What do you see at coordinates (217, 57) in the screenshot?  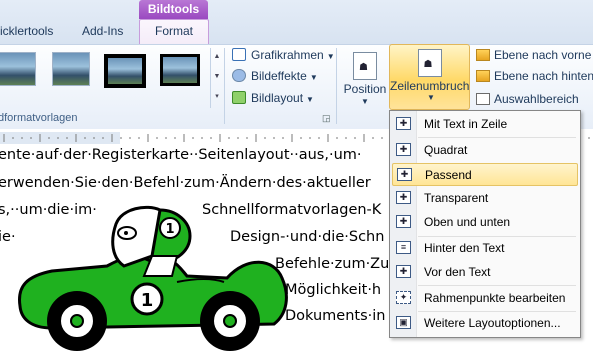 I see `gallery-up-icon: ▲` at bounding box center [217, 57].